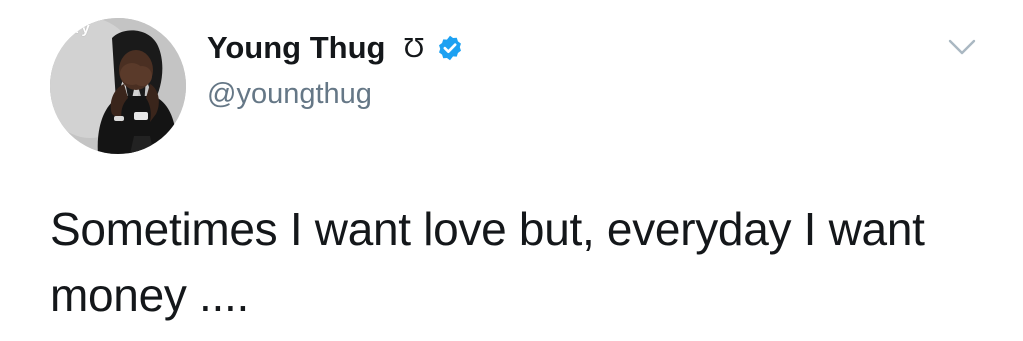  I want to click on author-name-row: Young Thug Ʊ, so click(335, 48).